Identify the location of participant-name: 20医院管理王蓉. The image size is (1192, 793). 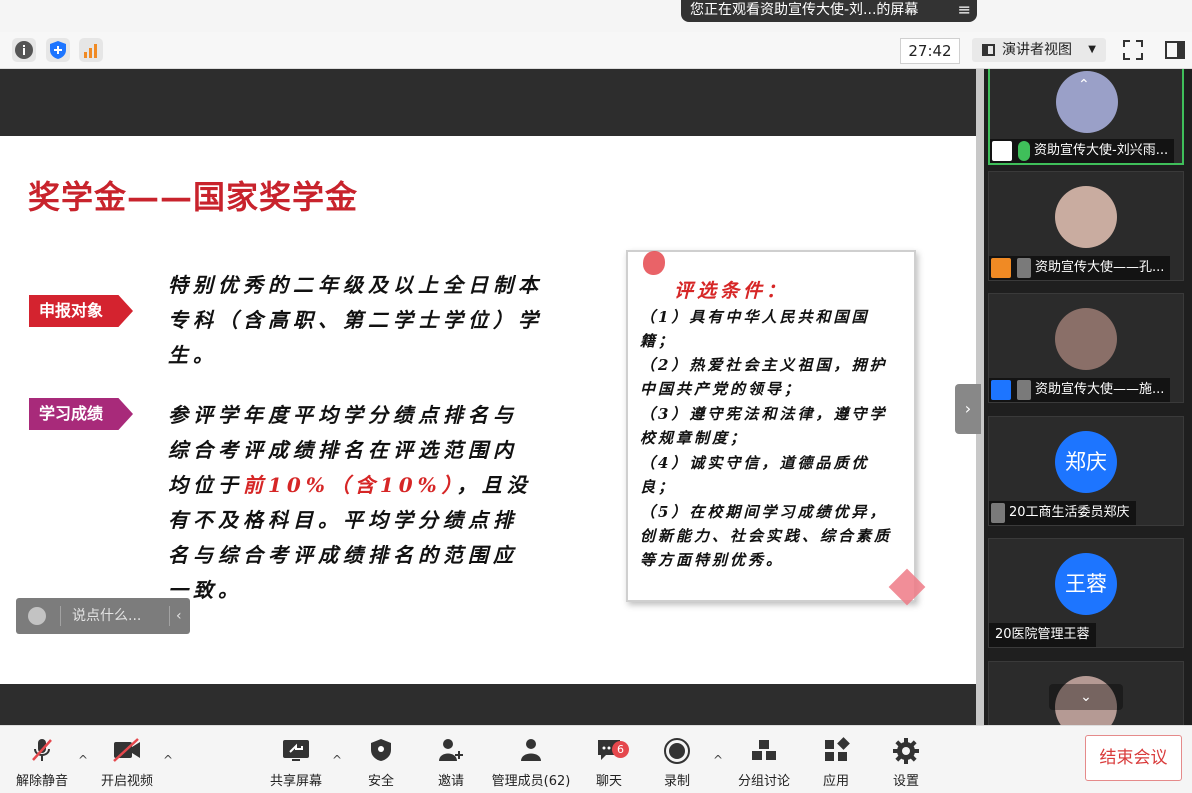
(1042, 634).